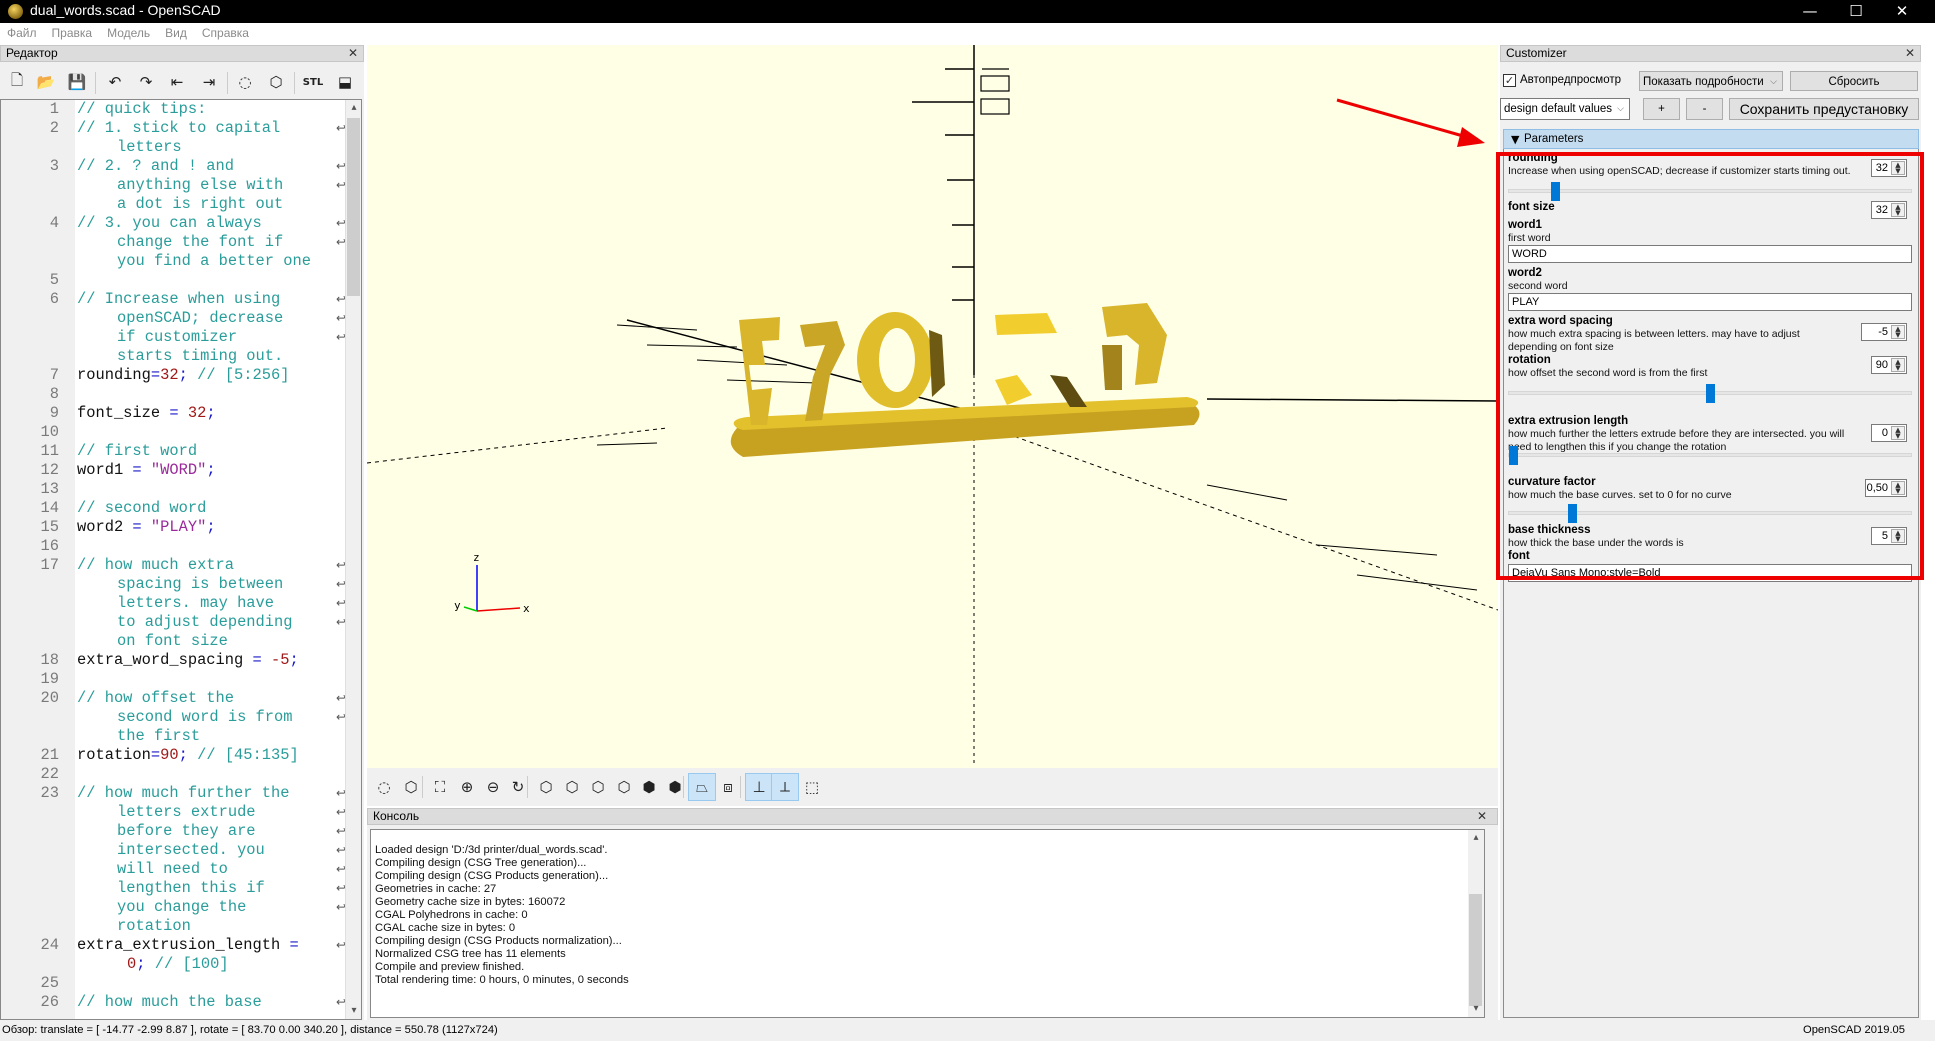 This screenshot has width=1935, height=1041. Describe the element at coordinates (785, 787) in the screenshot. I see `show-scale-markers-icon: ⟂` at that location.